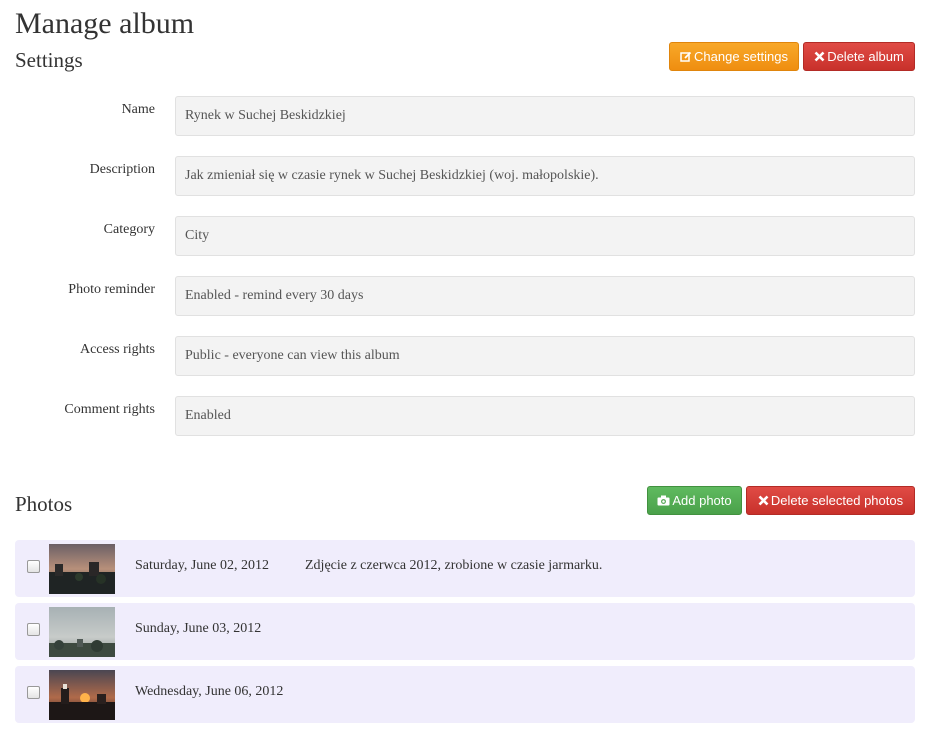  Describe the element at coordinates (122, 169) in the screenshot. I see `field-description-label: Description` at that location.